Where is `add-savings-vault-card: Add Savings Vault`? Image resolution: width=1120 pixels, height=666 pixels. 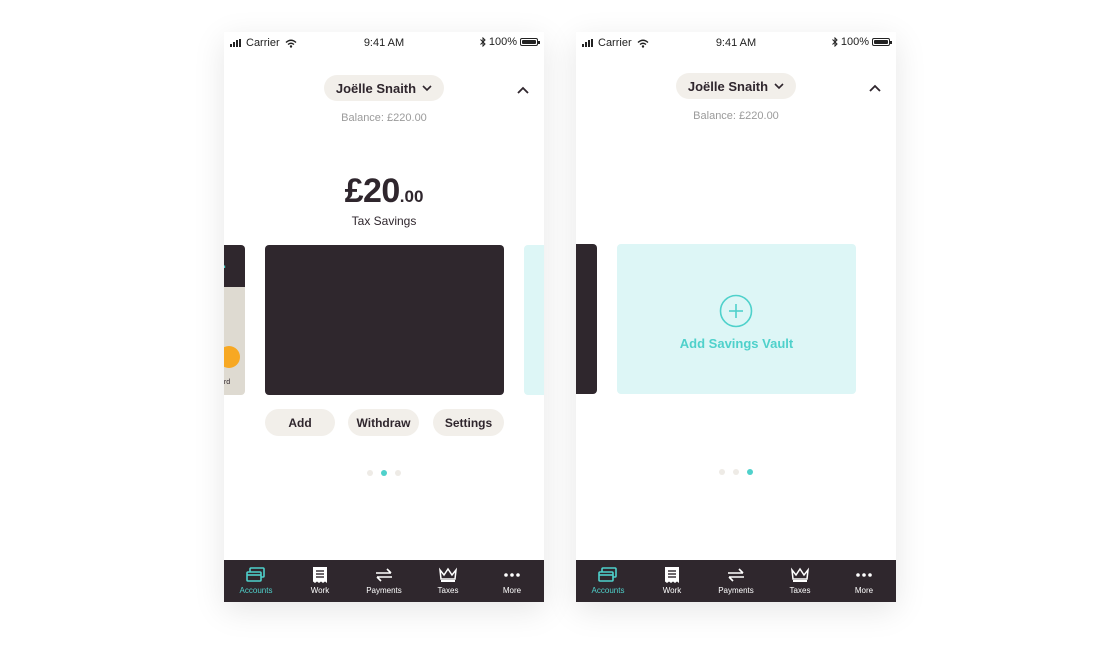 add-savings-vault-card: Add Savings Vault is located at coordinates (736, 319).